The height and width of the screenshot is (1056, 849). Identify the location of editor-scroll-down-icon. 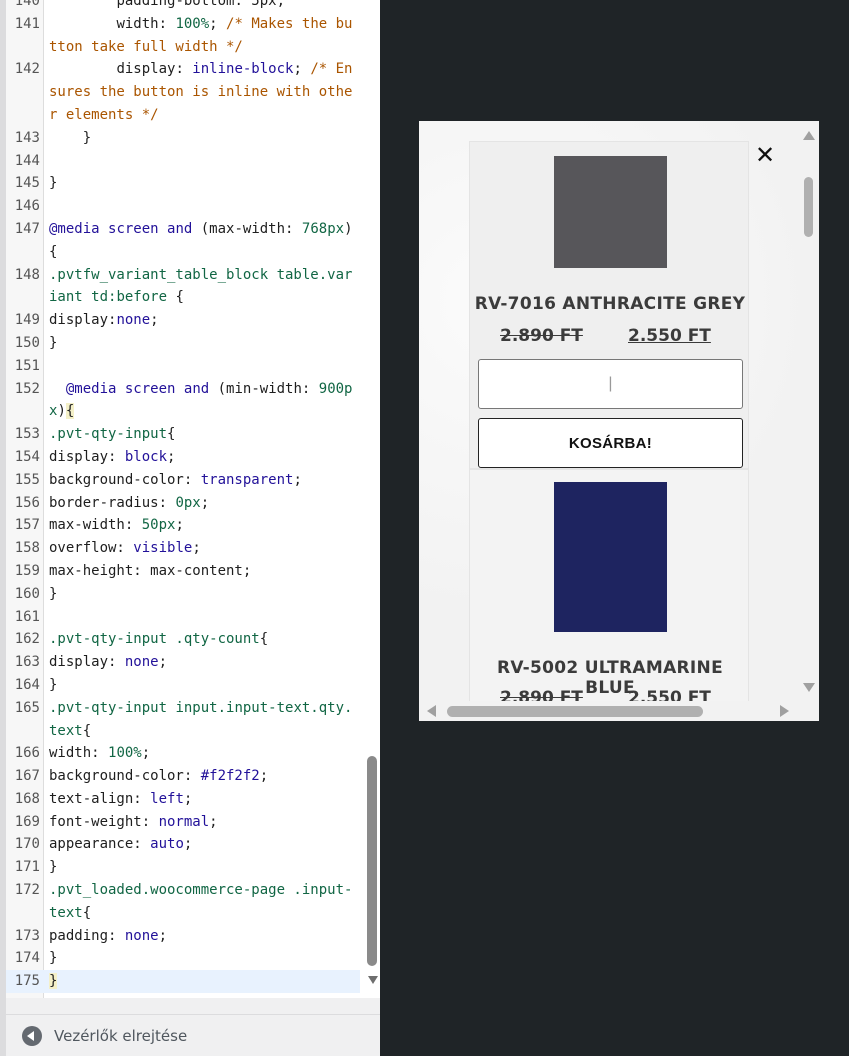
(373, 980).